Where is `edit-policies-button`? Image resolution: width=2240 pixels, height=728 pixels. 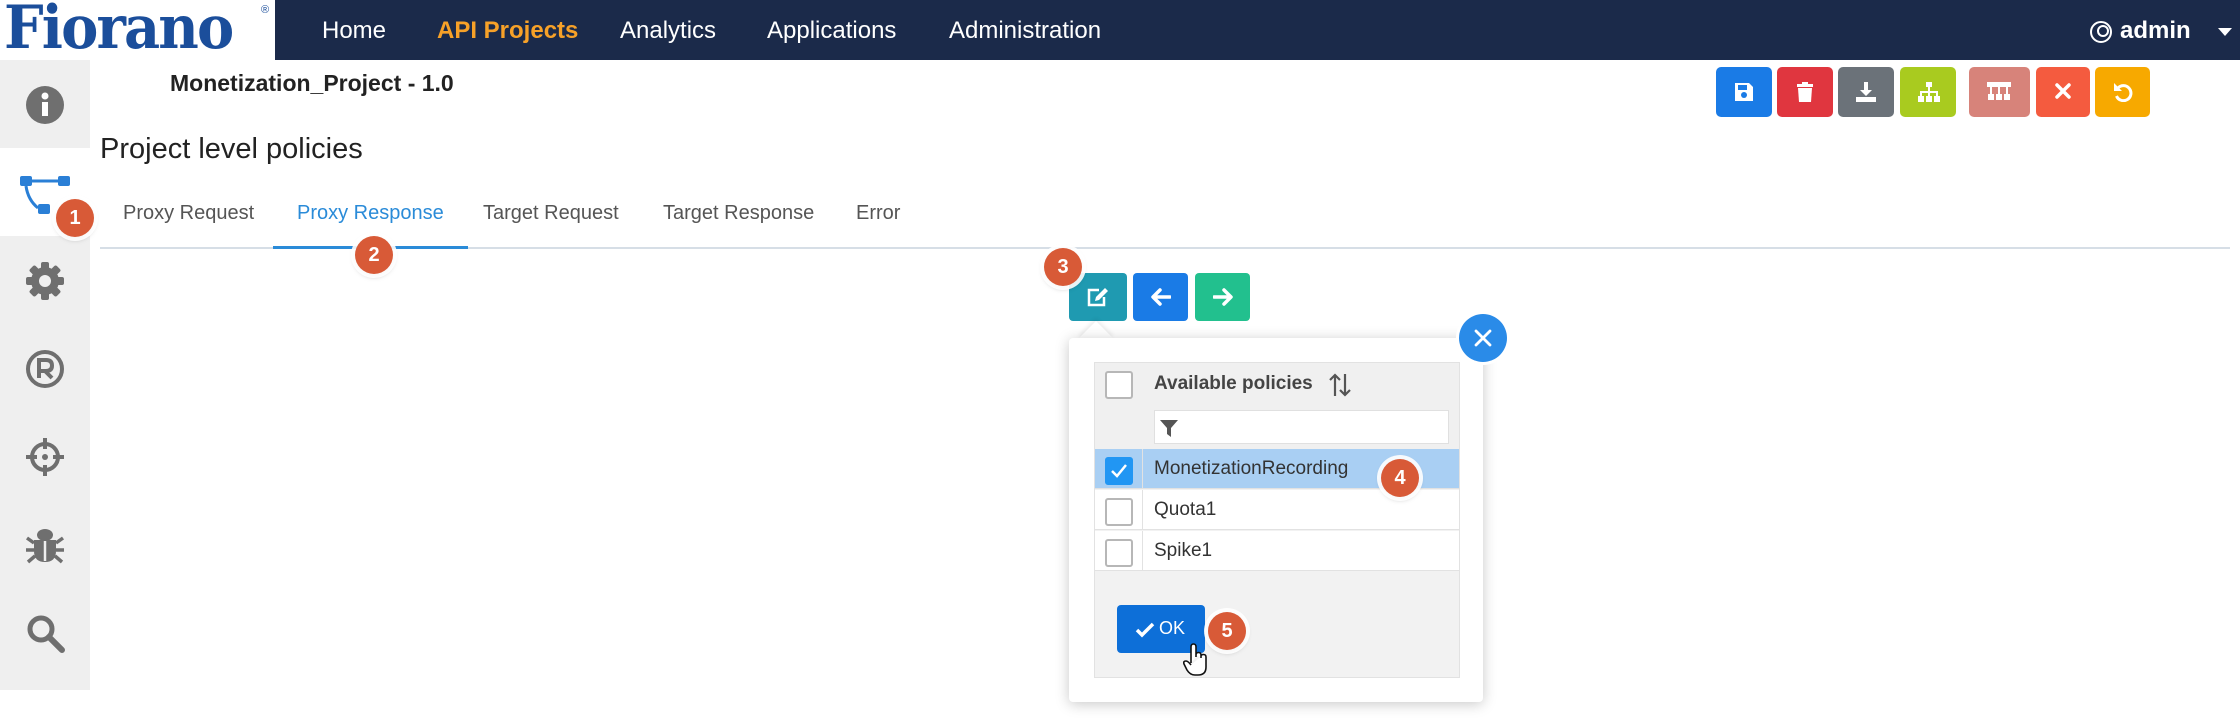 edit-policies-button is located at coordinates (1098, 297).